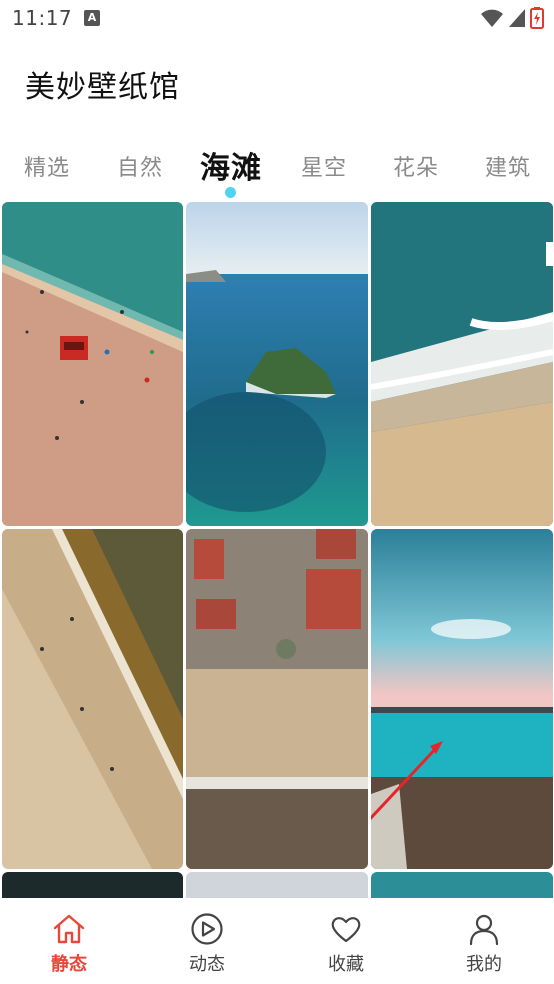 The height and width of the screenshot is (984, 554). What do you see at coordinates (277, 941) in the screenshot?
I see `bottom-navigation: 静态 动态 收藏 我的` at bounding box center [277, 941].